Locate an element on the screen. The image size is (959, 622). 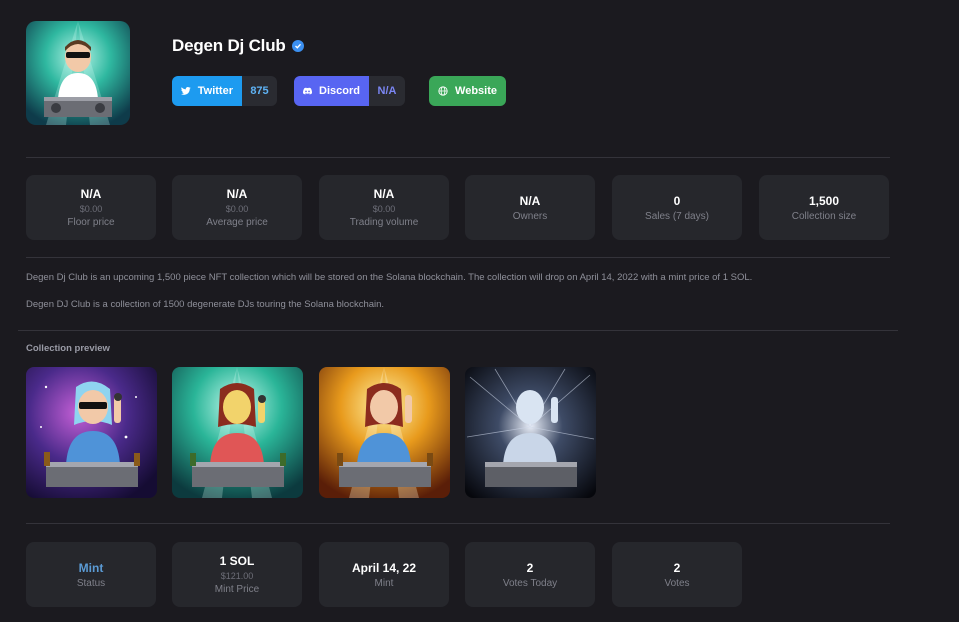
mint-price-card: 1 SOL $121.00 Mint Price is located at coordinates (237, 574).